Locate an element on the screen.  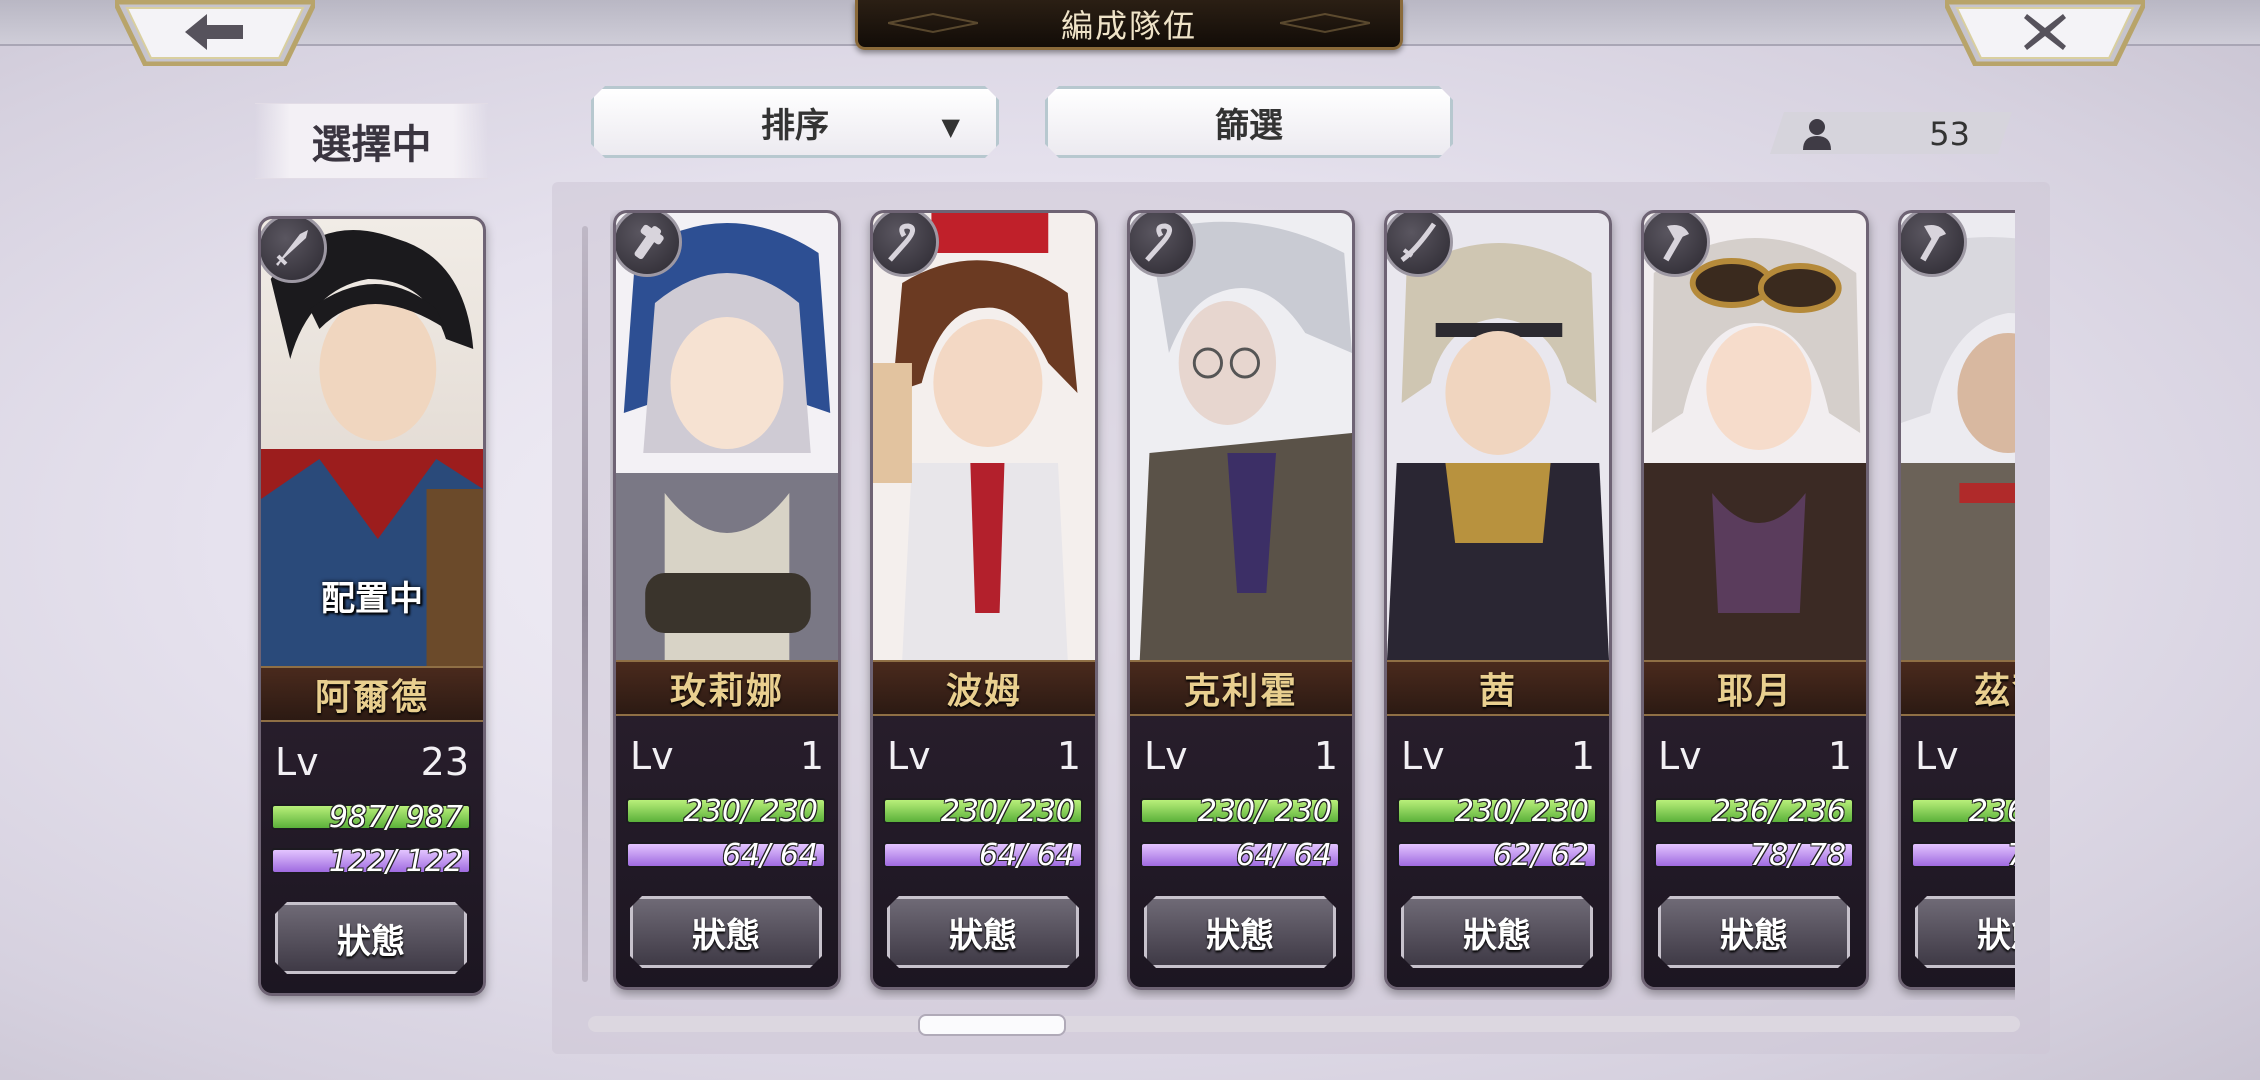
unit-count-value: 53 is located at coordinates (1949, 134).